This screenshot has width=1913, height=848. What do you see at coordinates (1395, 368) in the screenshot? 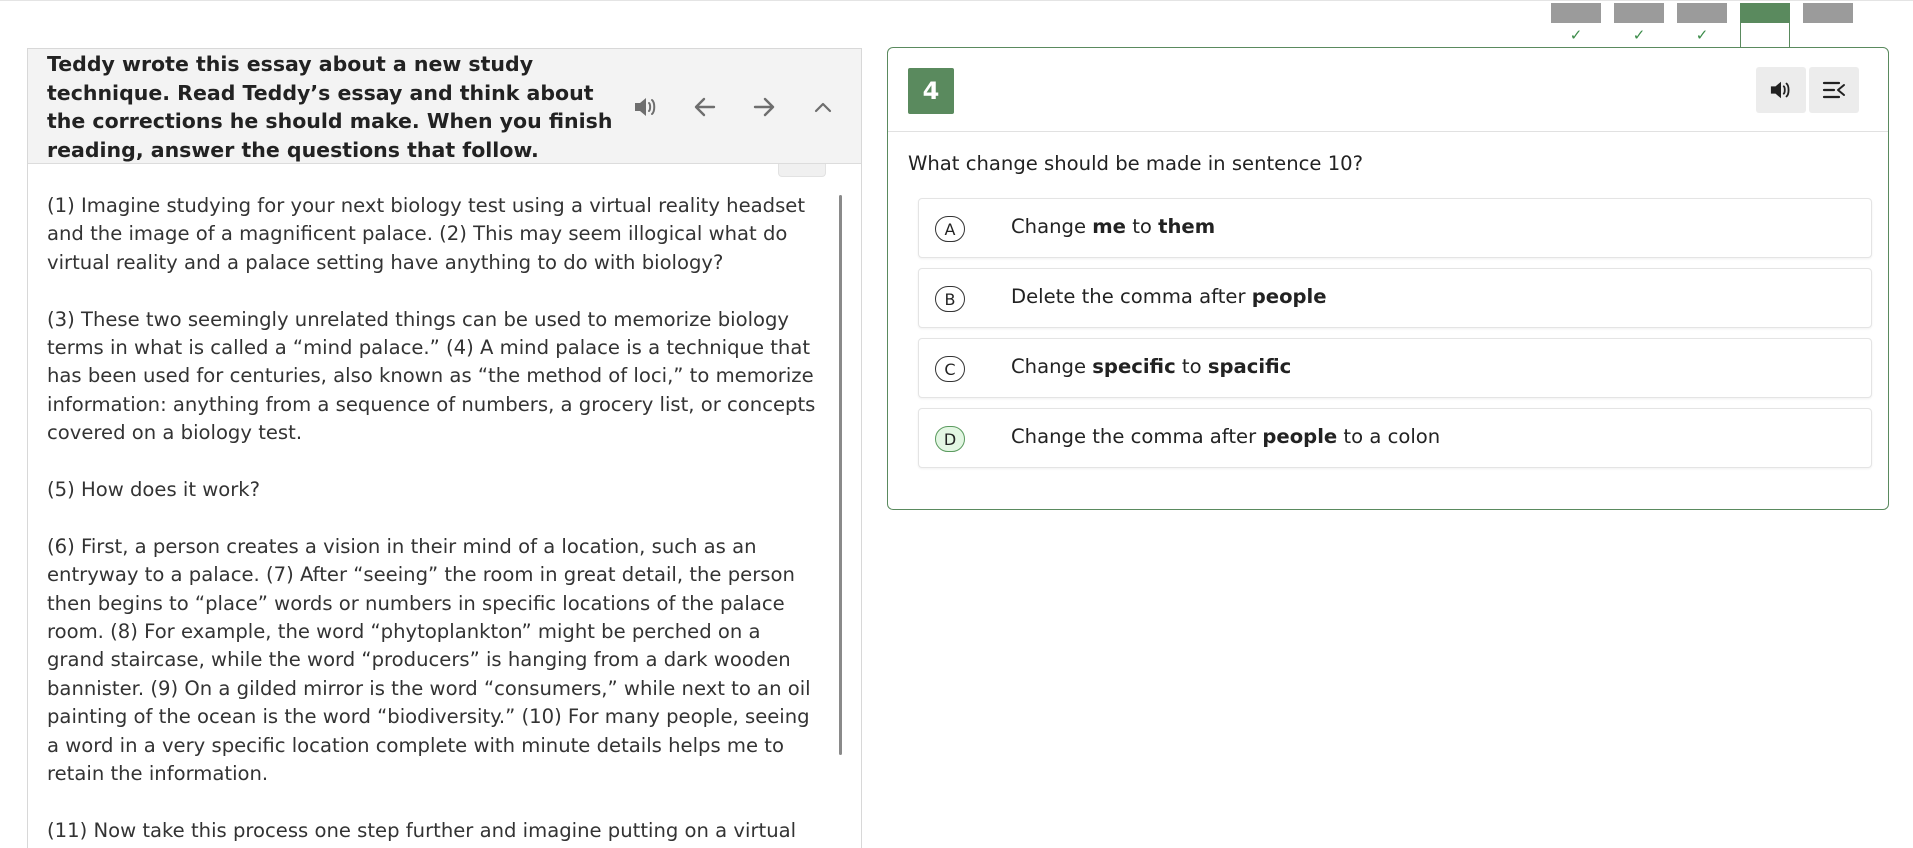
I see `answer-option-c: C Change specific to spacific` at bounding box center [1395, 368].